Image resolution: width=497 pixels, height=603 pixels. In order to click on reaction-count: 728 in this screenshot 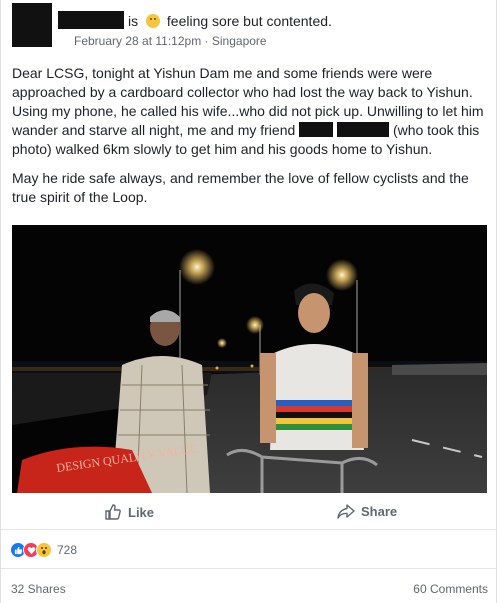, I will do `click(67, 550)`.